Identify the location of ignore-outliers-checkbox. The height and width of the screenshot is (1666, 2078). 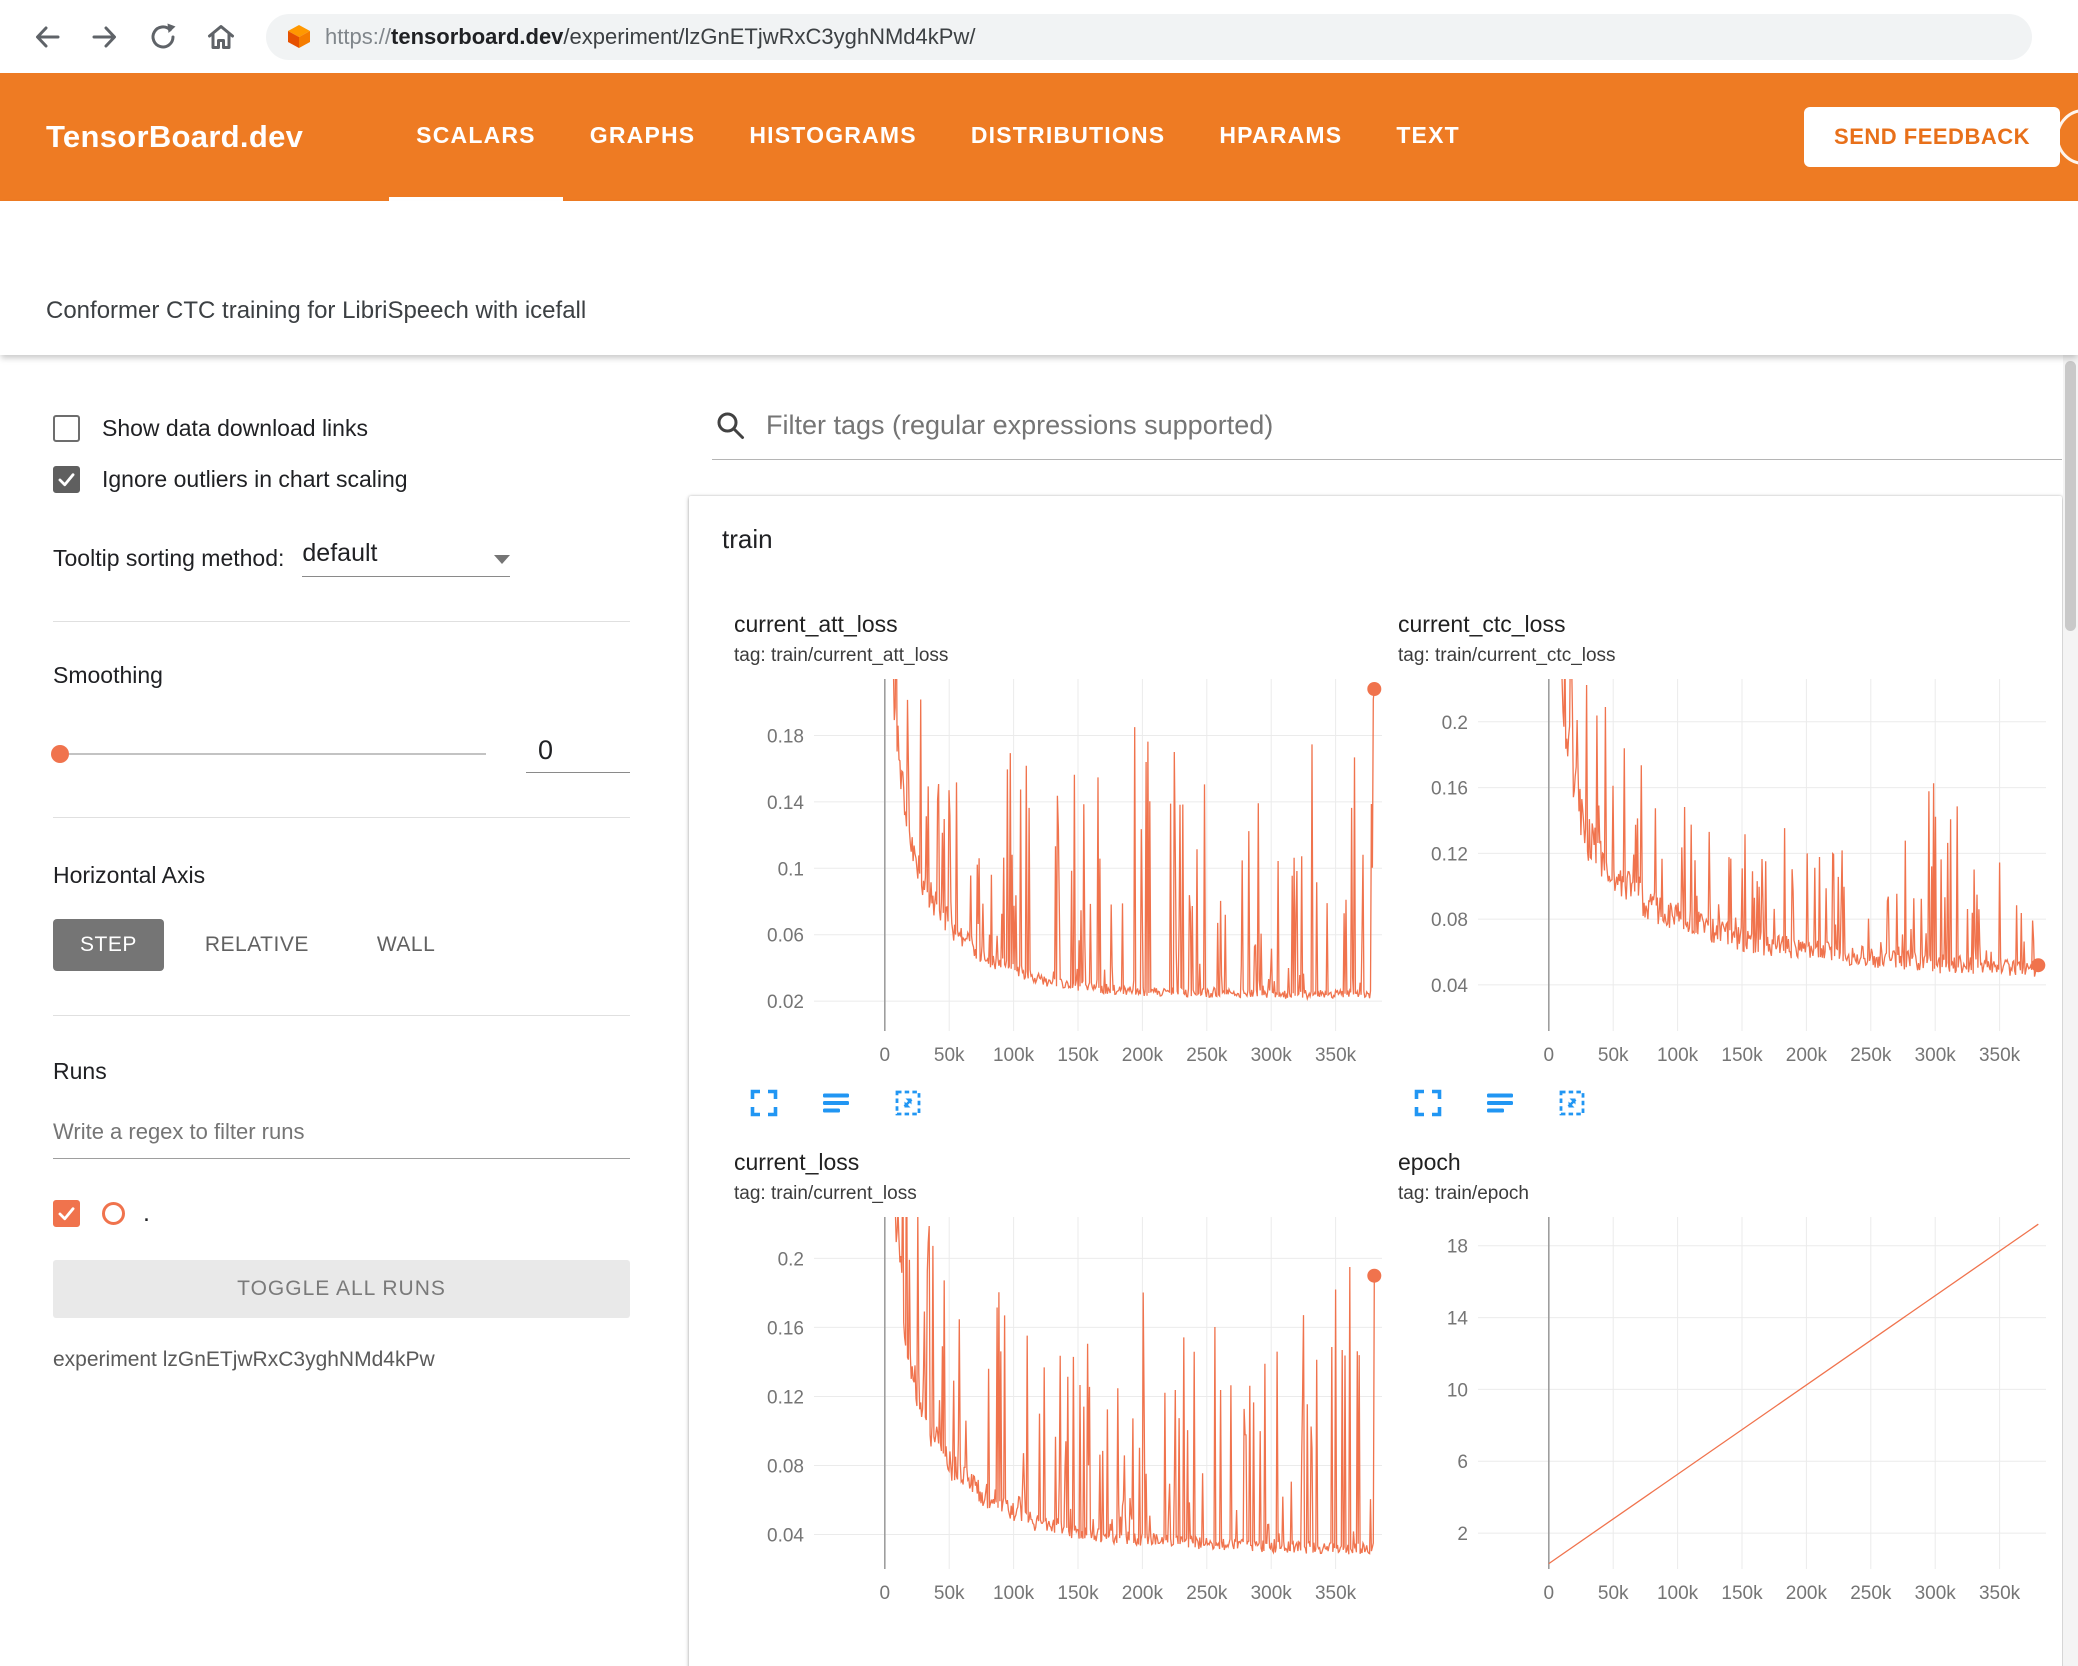
(66, 479).